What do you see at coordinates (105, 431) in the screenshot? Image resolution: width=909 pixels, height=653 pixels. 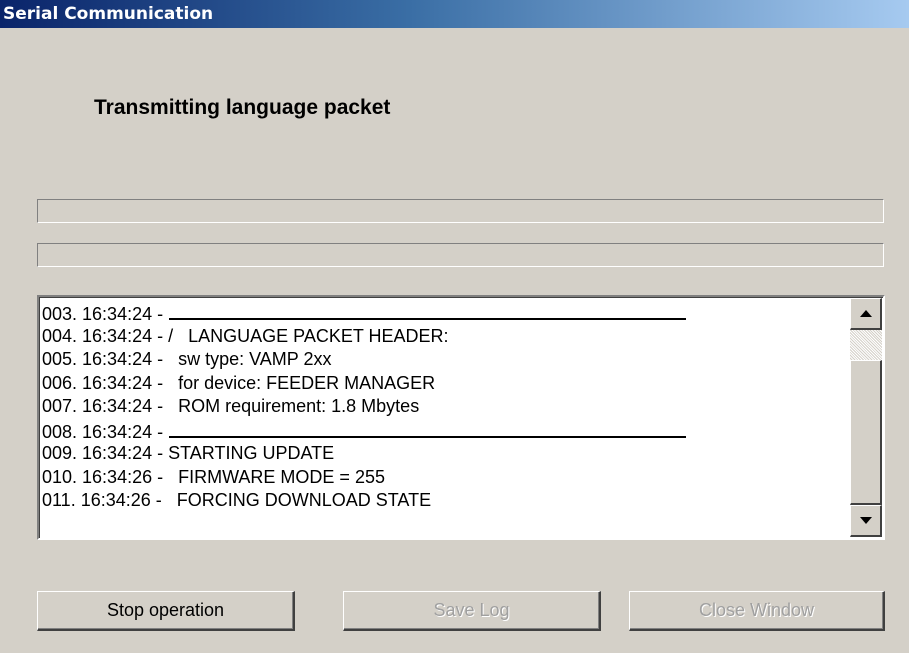 I see `log-line-prefix: 008. 16:34:24 -` at bounding box center [105, 431].